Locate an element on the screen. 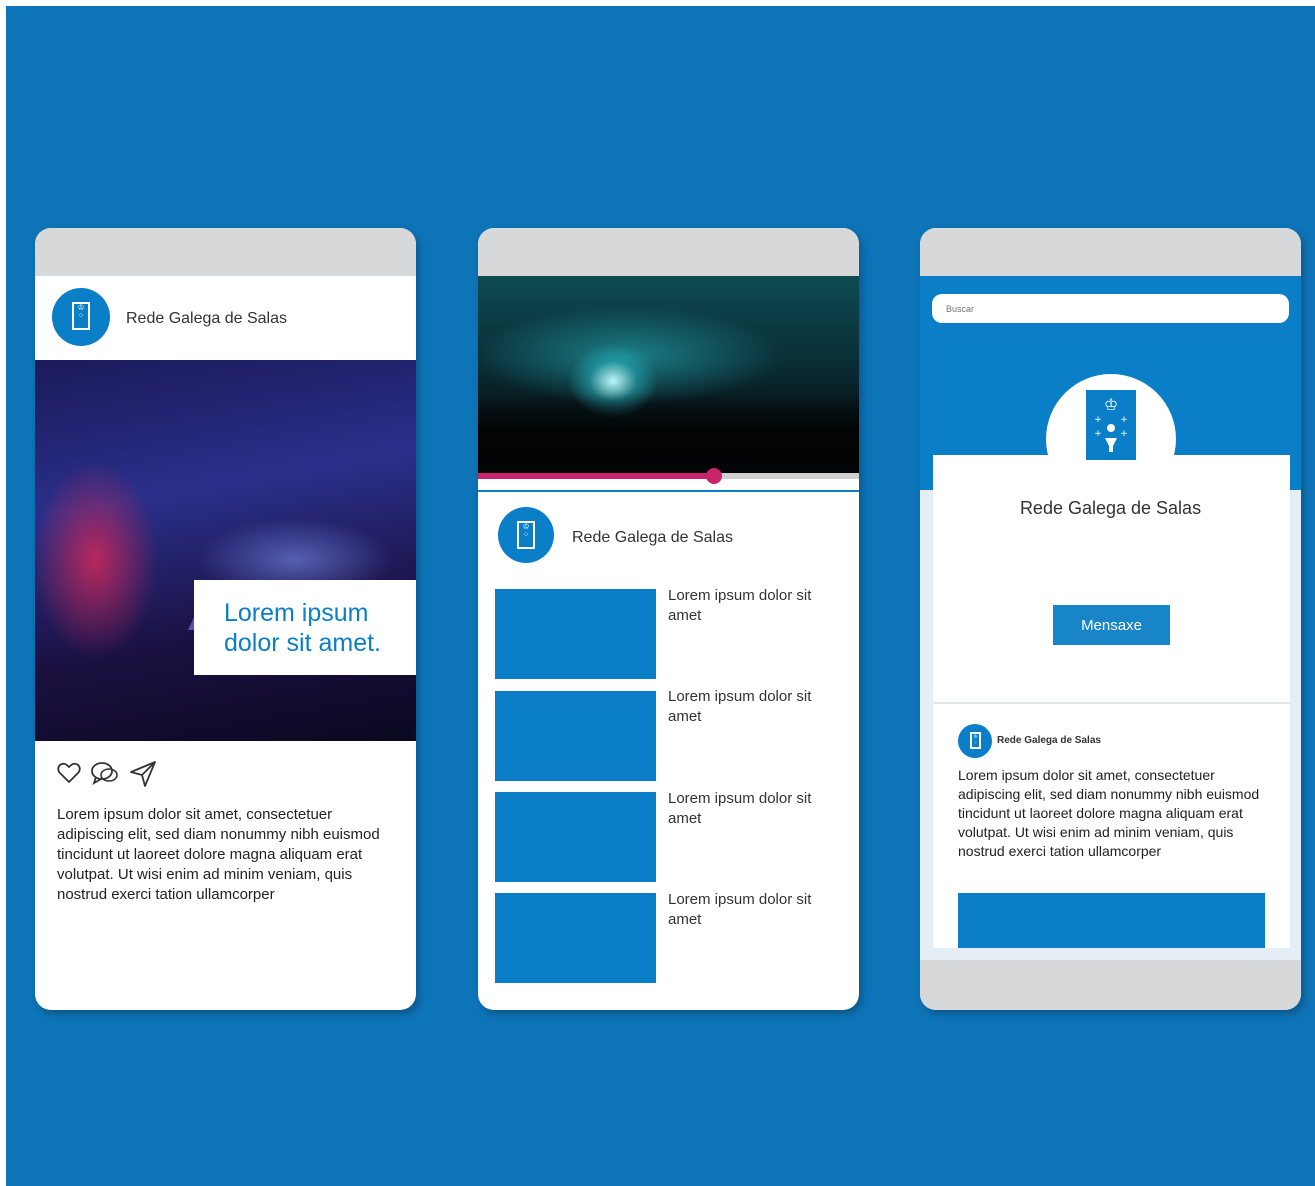  video-progress-handle is located at coordinates (714, 476).